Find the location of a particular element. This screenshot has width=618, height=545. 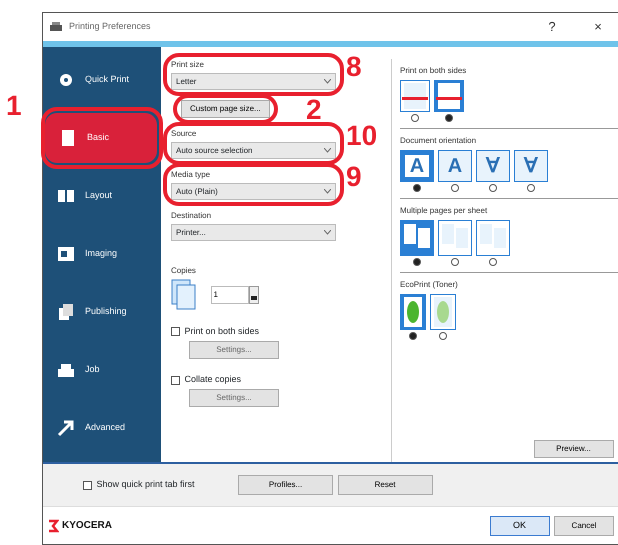

checkbox-label: Show quick print tab first is located at coordinates (145, 485).